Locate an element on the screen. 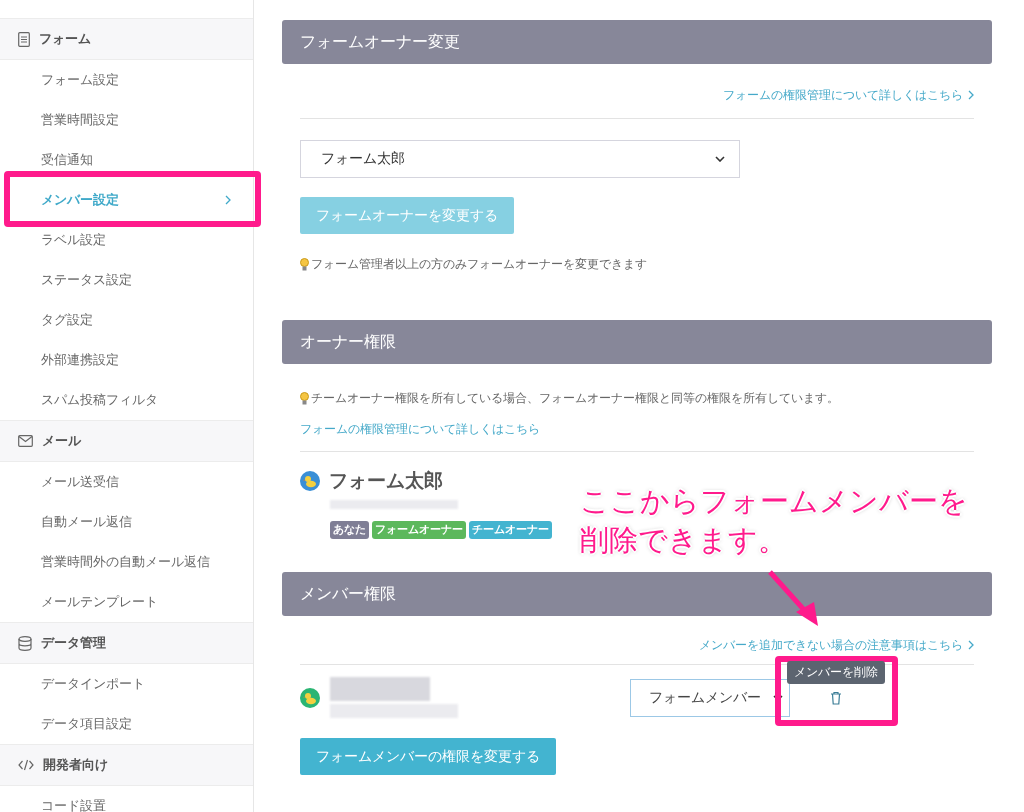  document-icon is located at coordinates (24, 39).